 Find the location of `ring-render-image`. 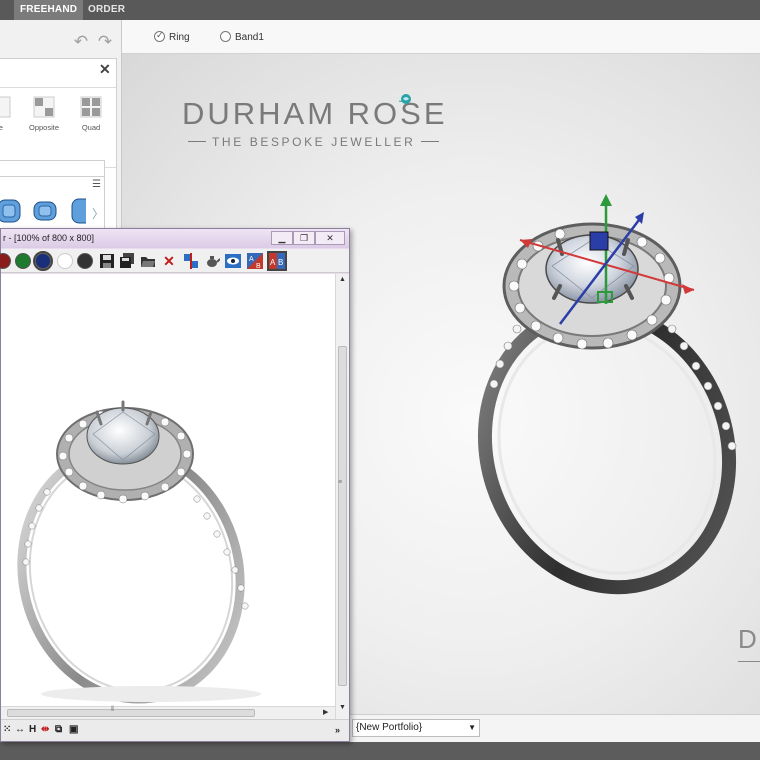

ring-render-image is located at coordinates (139, 552).